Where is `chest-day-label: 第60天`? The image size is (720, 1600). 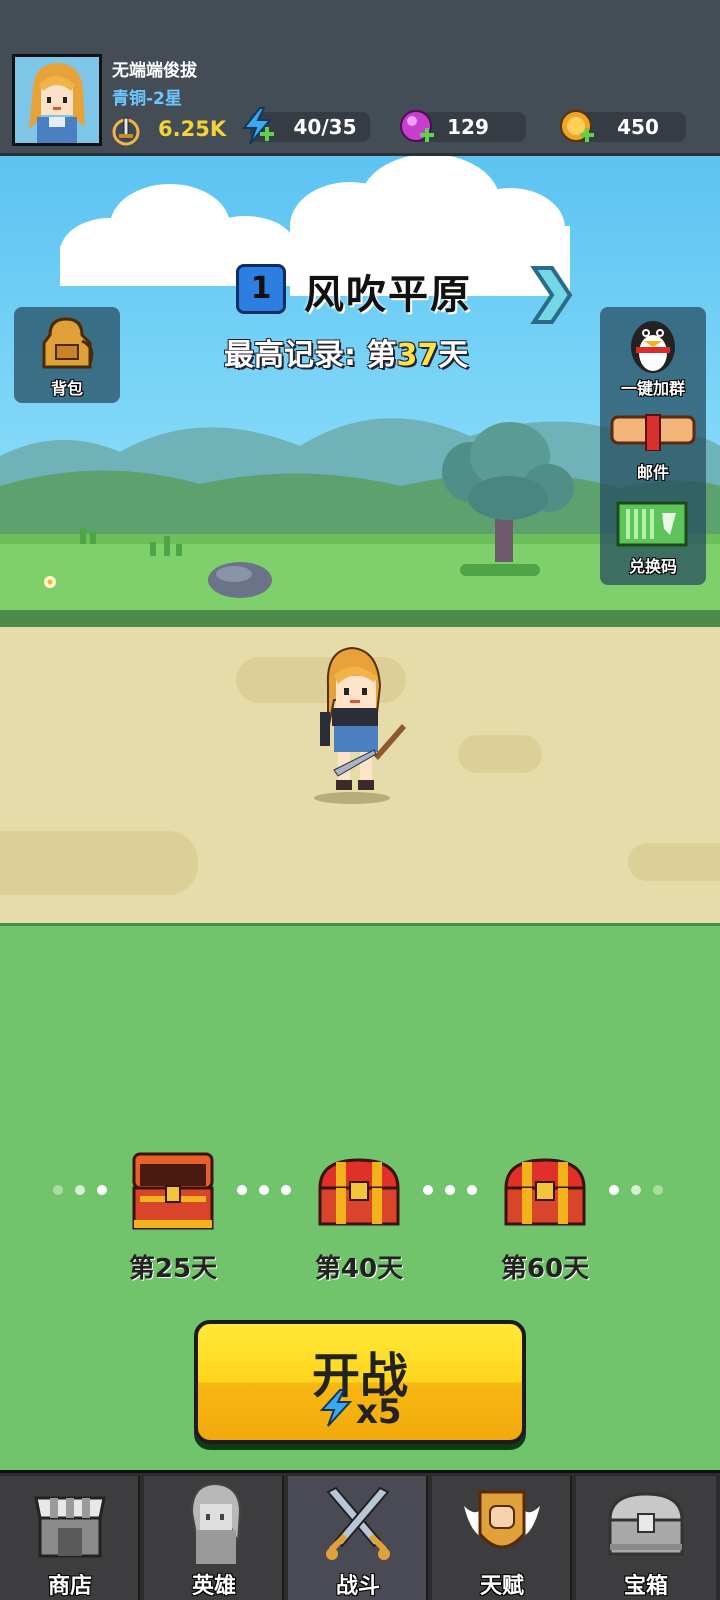 chest-day-label: 第60天 is located at coordinates (545, 1269).